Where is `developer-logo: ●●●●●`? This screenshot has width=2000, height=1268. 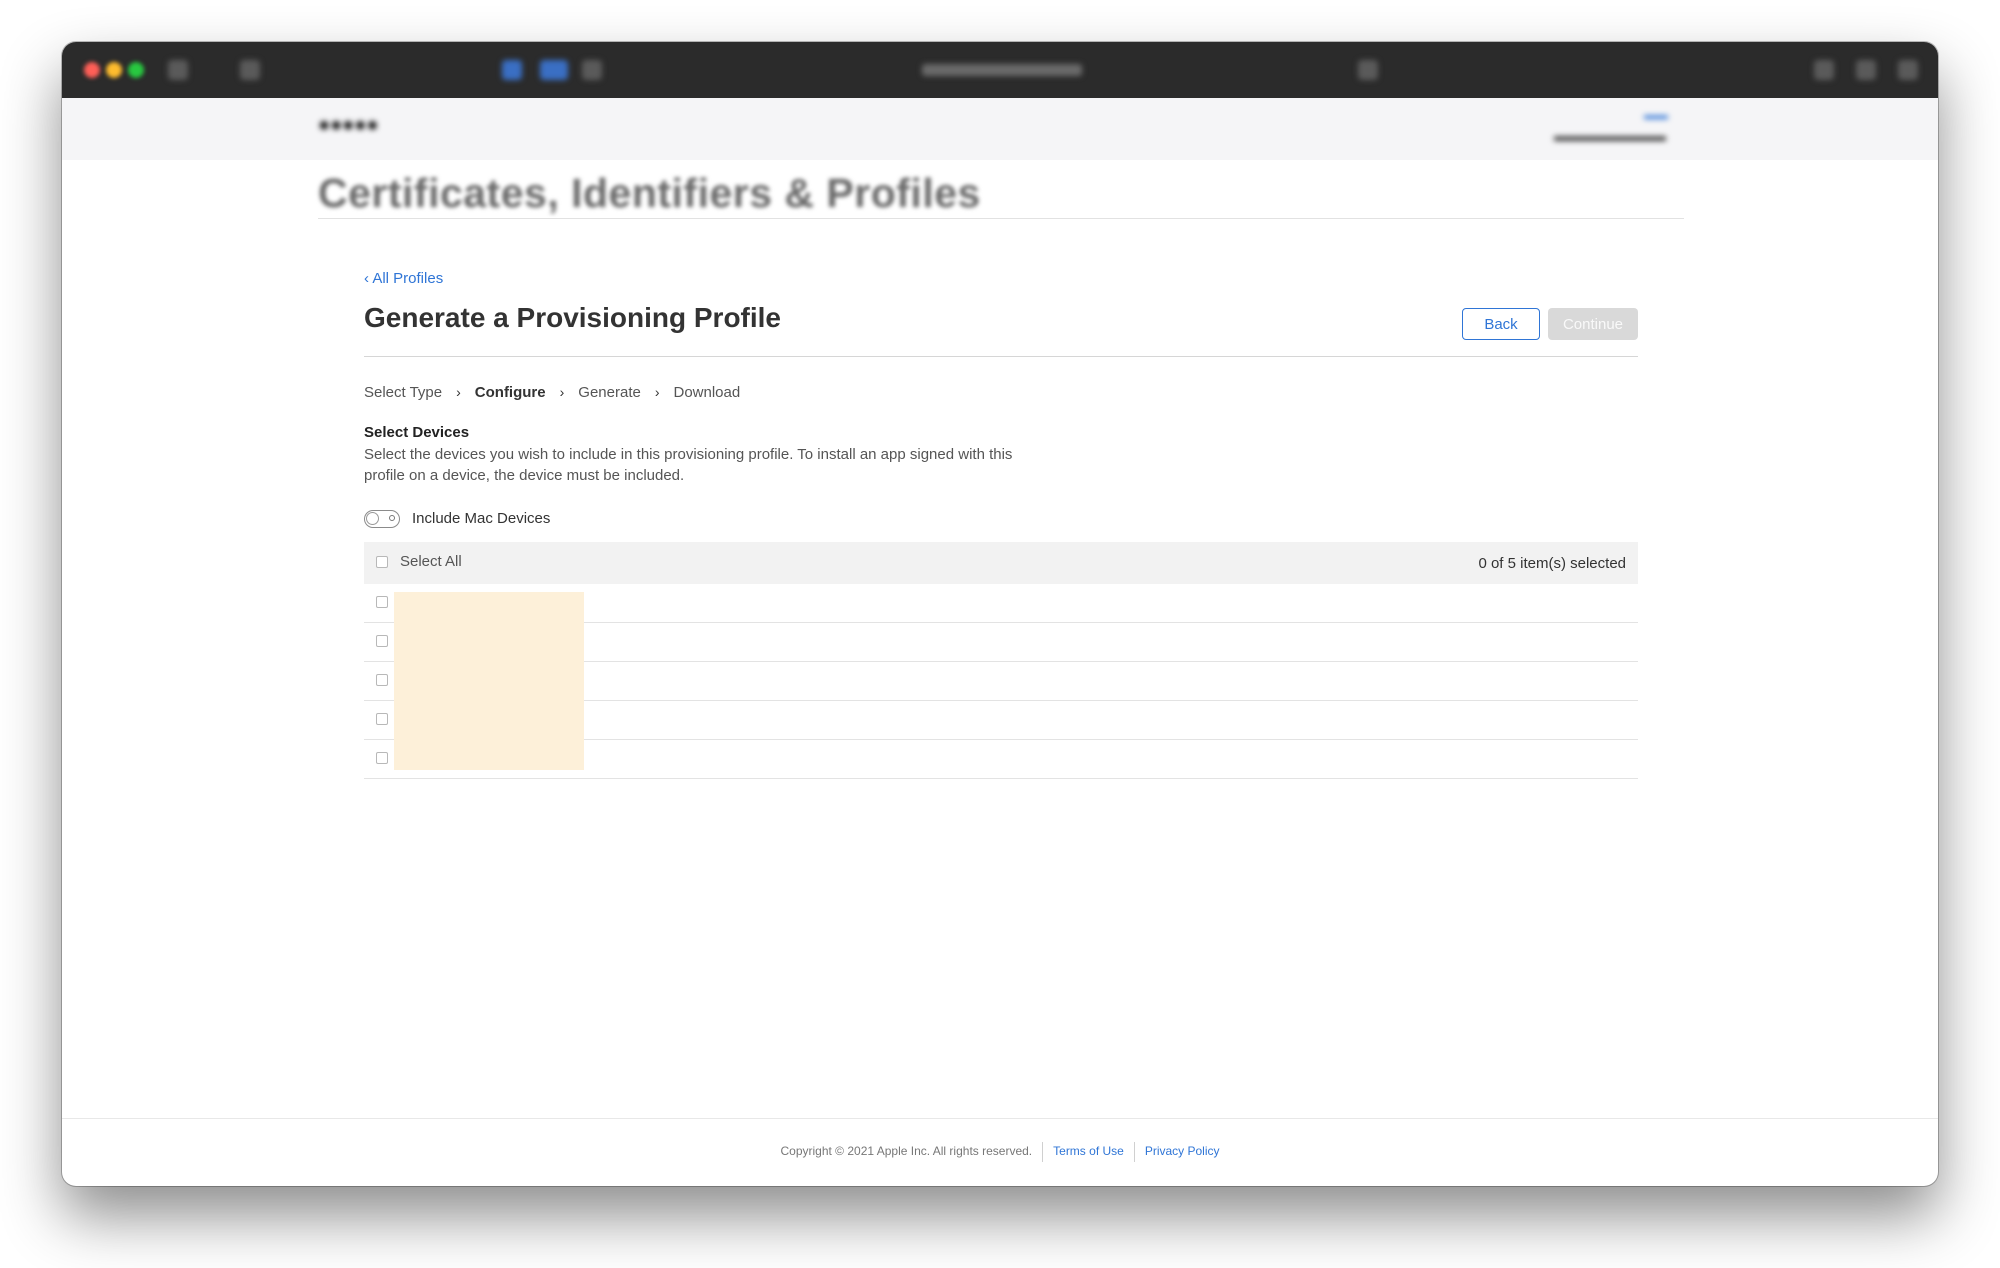 developer-logo: ●●●●● is located at coordinates (348, 125).